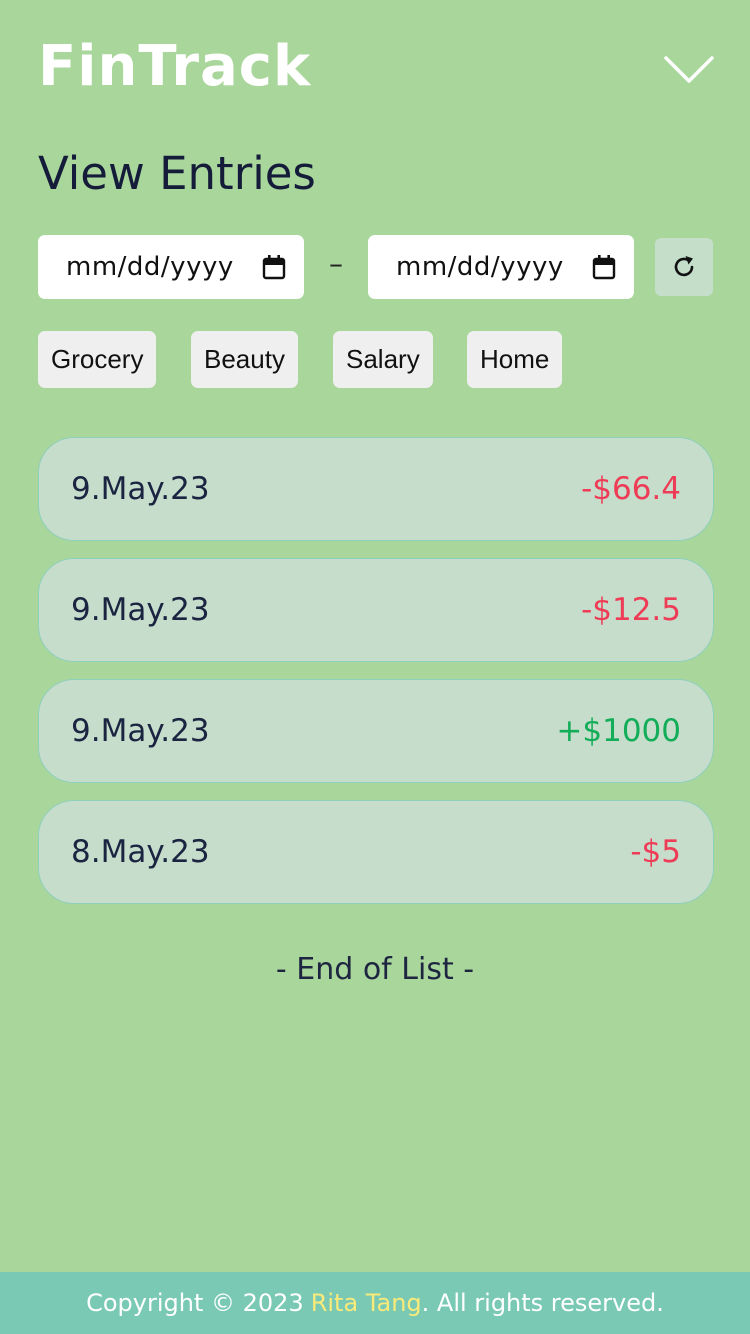 Image resolution: width=750 pixels, height=1334 pixels. I want to click on date-to-input: mm/dd/yyyy, so click(501, 267).